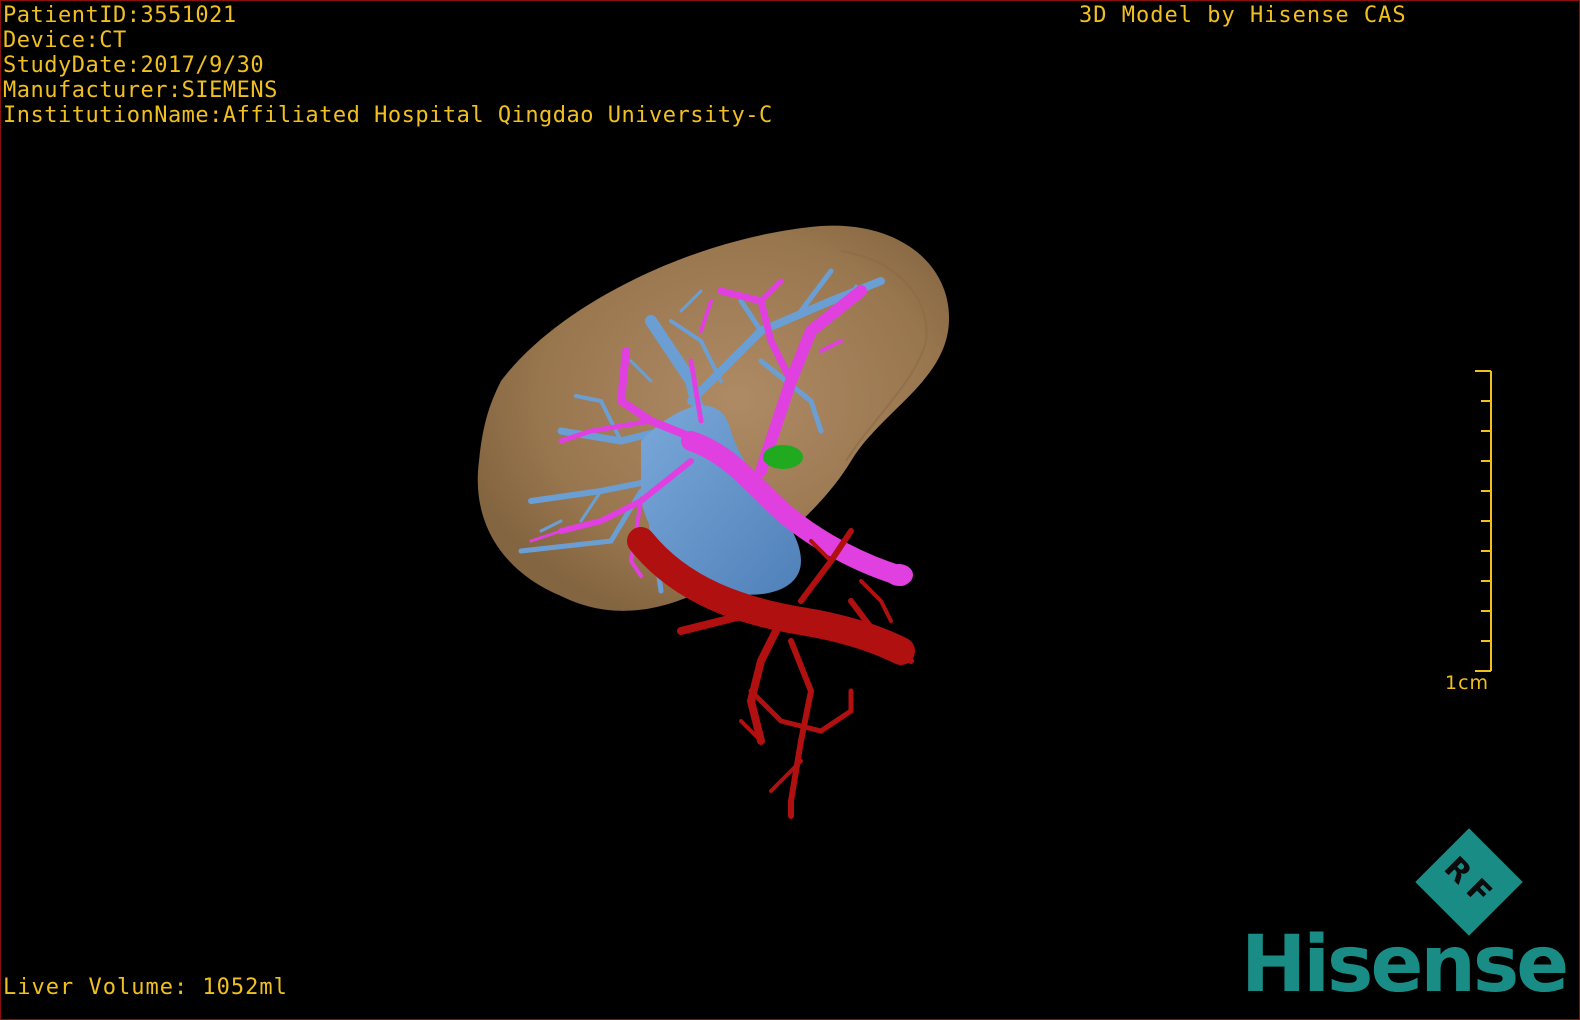  Describe the element at coordinates (65, 40) in the screenshot. I see `device: Device:CT` at that location.